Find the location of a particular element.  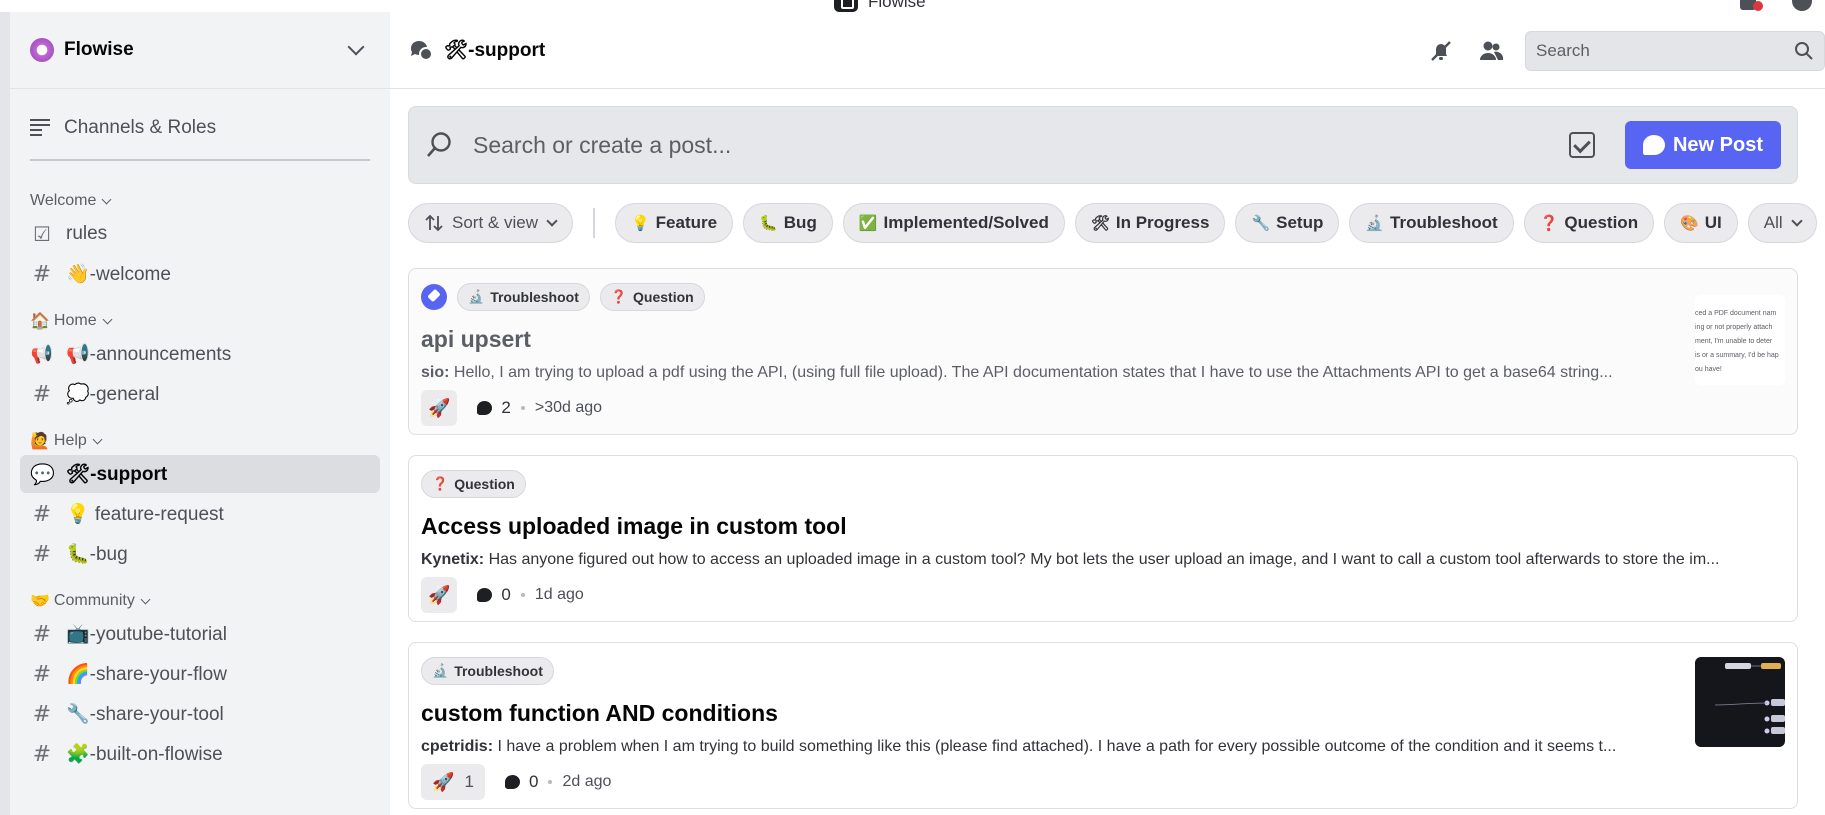

tag-emoji: 🎨 is located at coordinates (1689, 223).